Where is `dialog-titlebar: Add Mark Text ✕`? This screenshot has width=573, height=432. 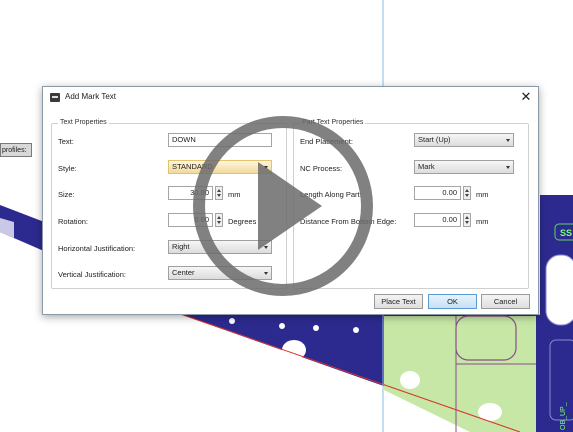 dialog-titlebar: Add Mark Text ✕ is located at coordinates (290, 98).